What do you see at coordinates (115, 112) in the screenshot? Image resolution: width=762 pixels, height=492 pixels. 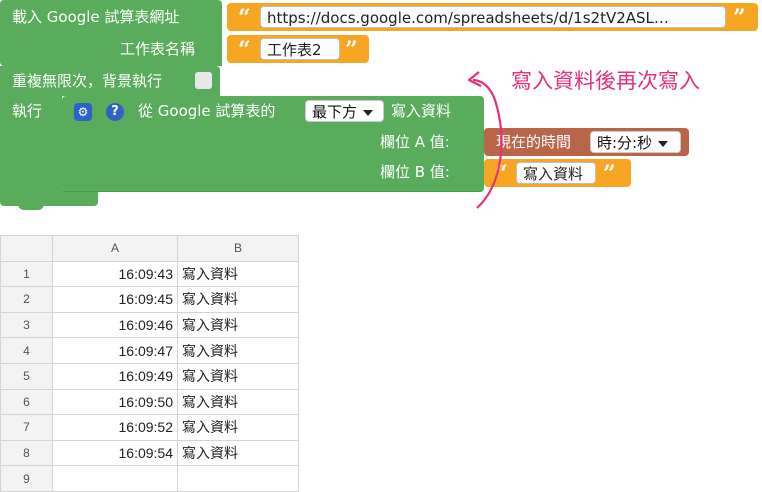 I see `help-icon: ?` at bounding box center [115, 112].